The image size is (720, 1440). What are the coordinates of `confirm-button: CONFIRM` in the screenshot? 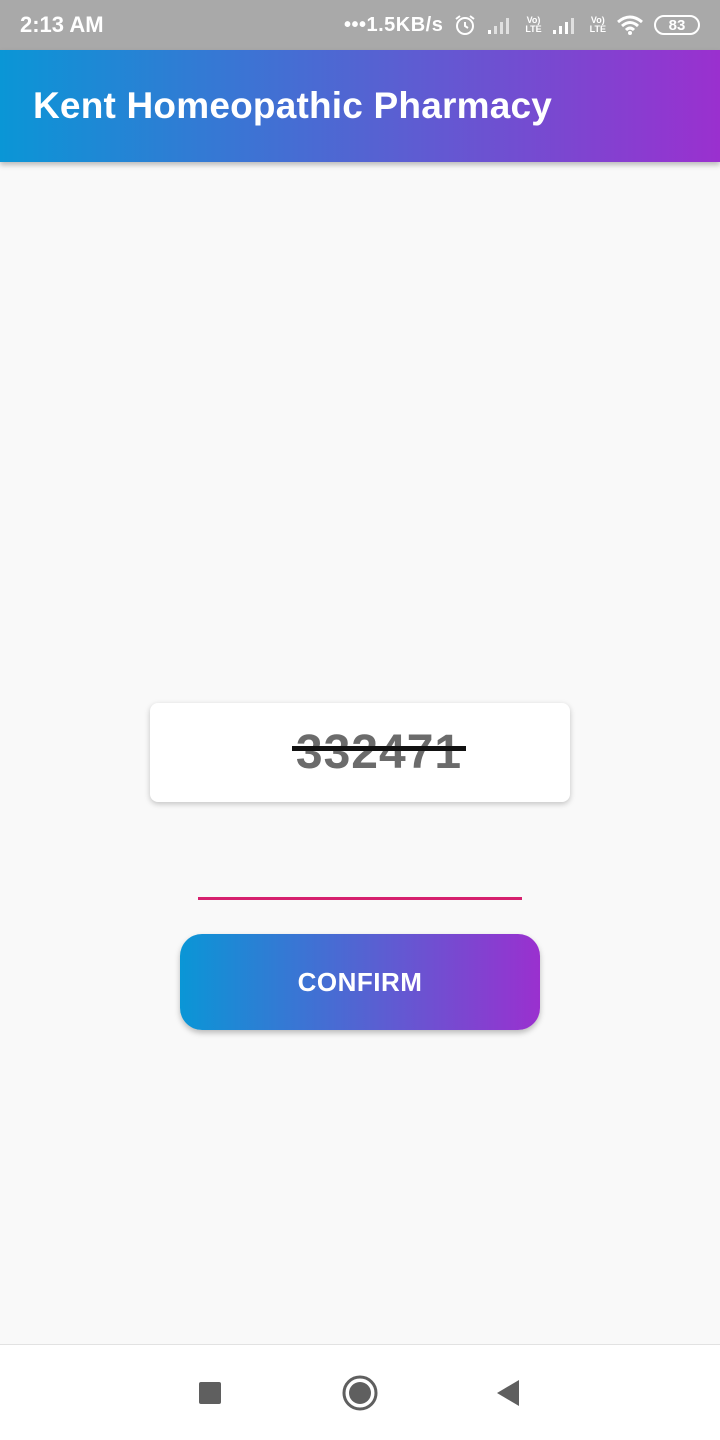 It's located at (360, 982).